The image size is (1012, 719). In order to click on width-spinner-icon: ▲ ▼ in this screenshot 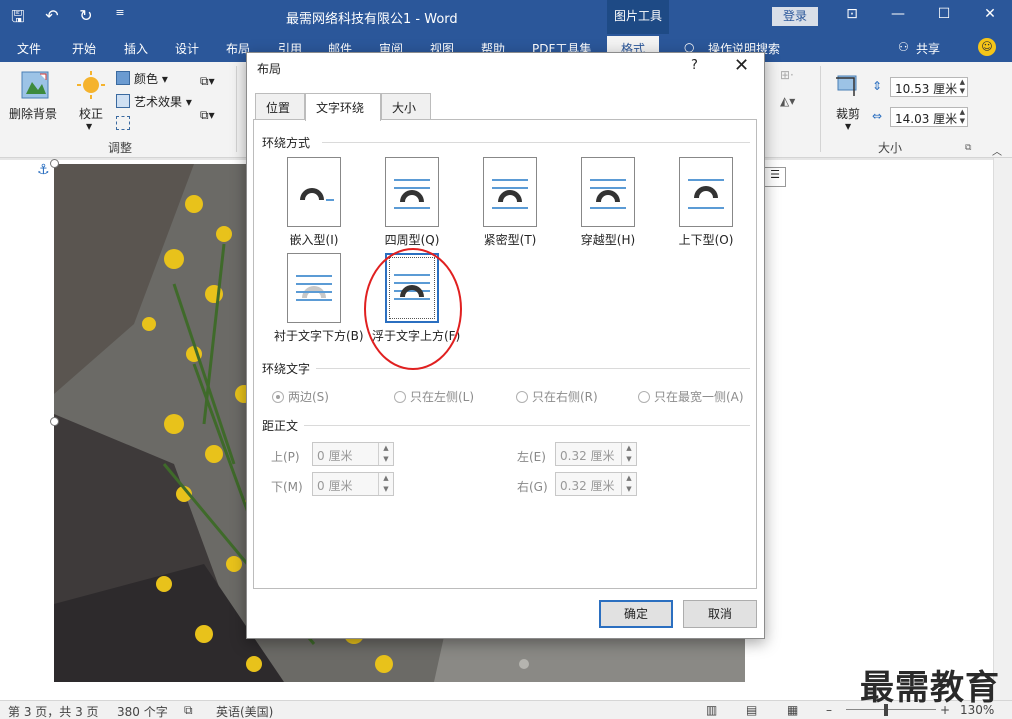, I will do `click(962, 117)`.